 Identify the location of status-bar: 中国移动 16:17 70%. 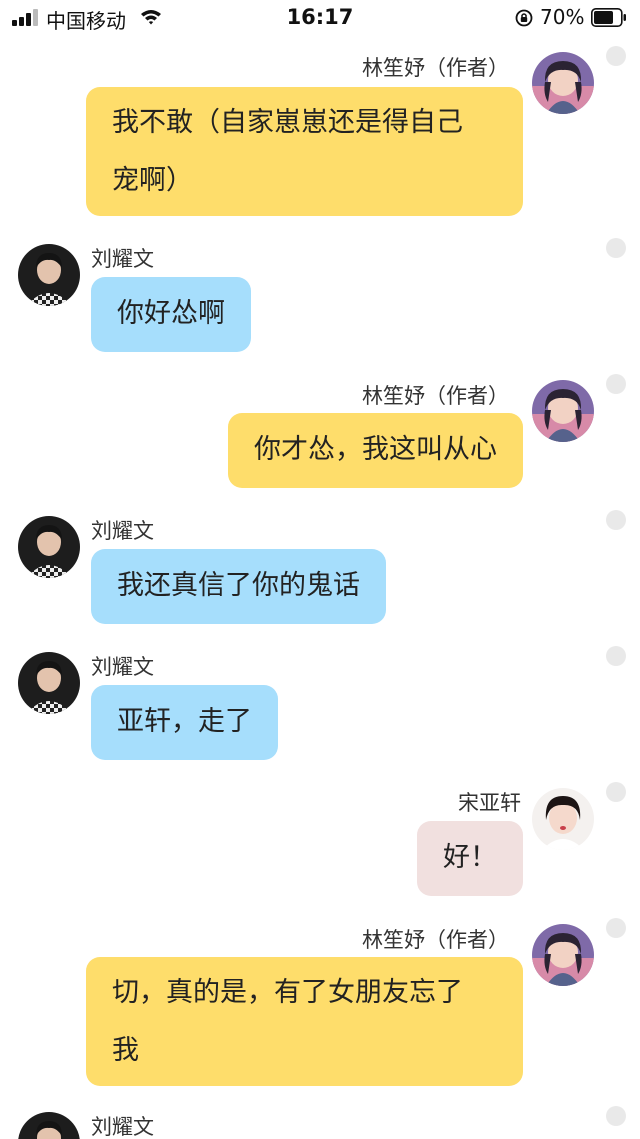
(320, 18).